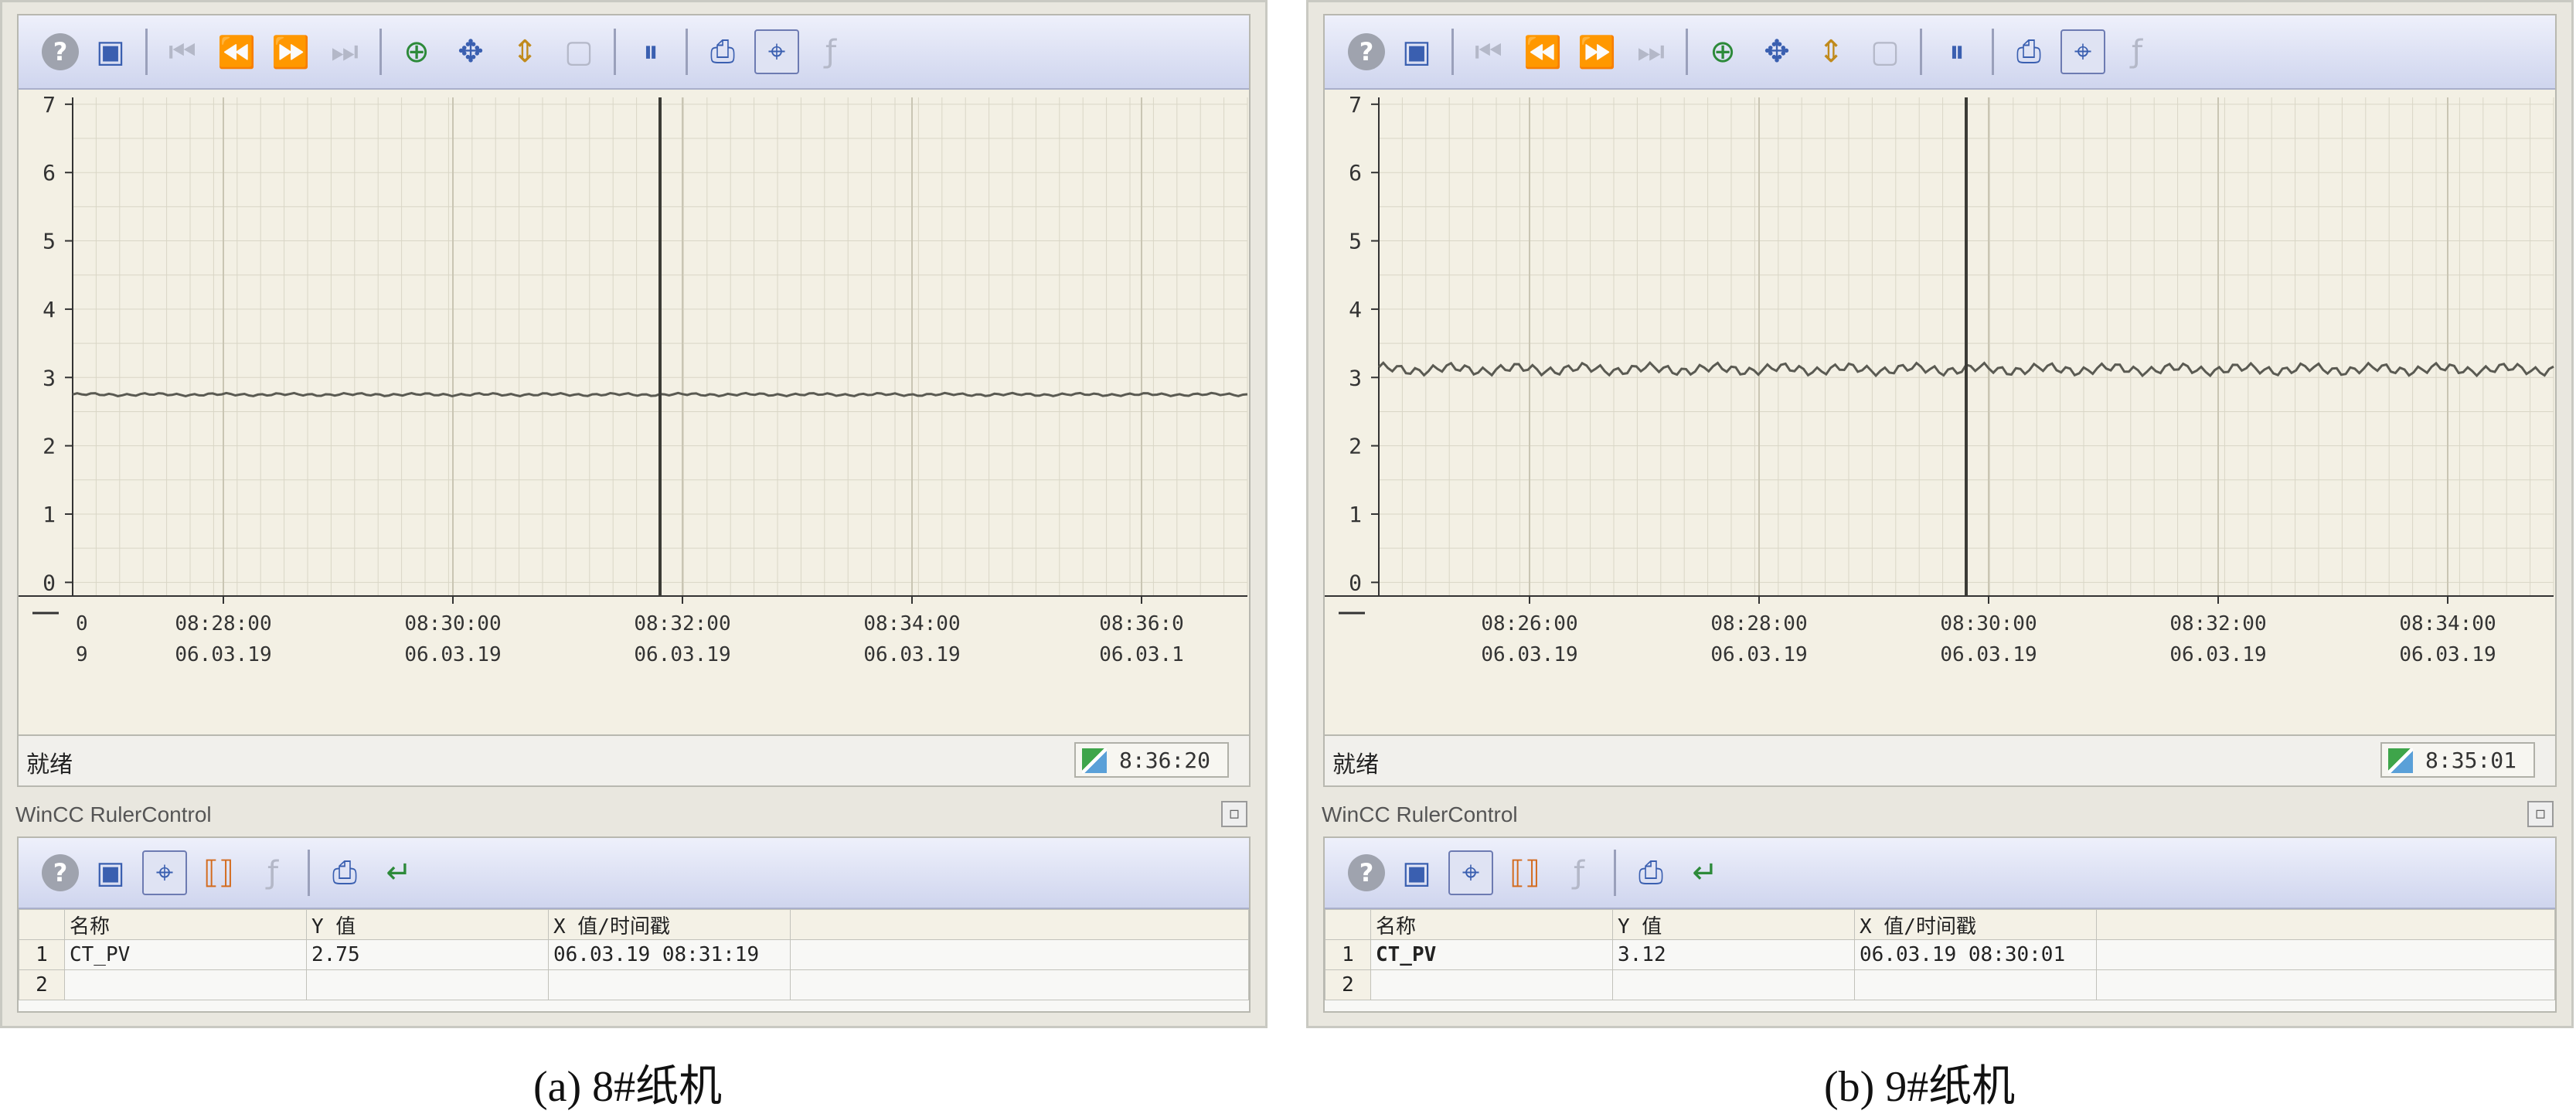  I want to click on status-time: 8:35:01, so click(2471, 760).